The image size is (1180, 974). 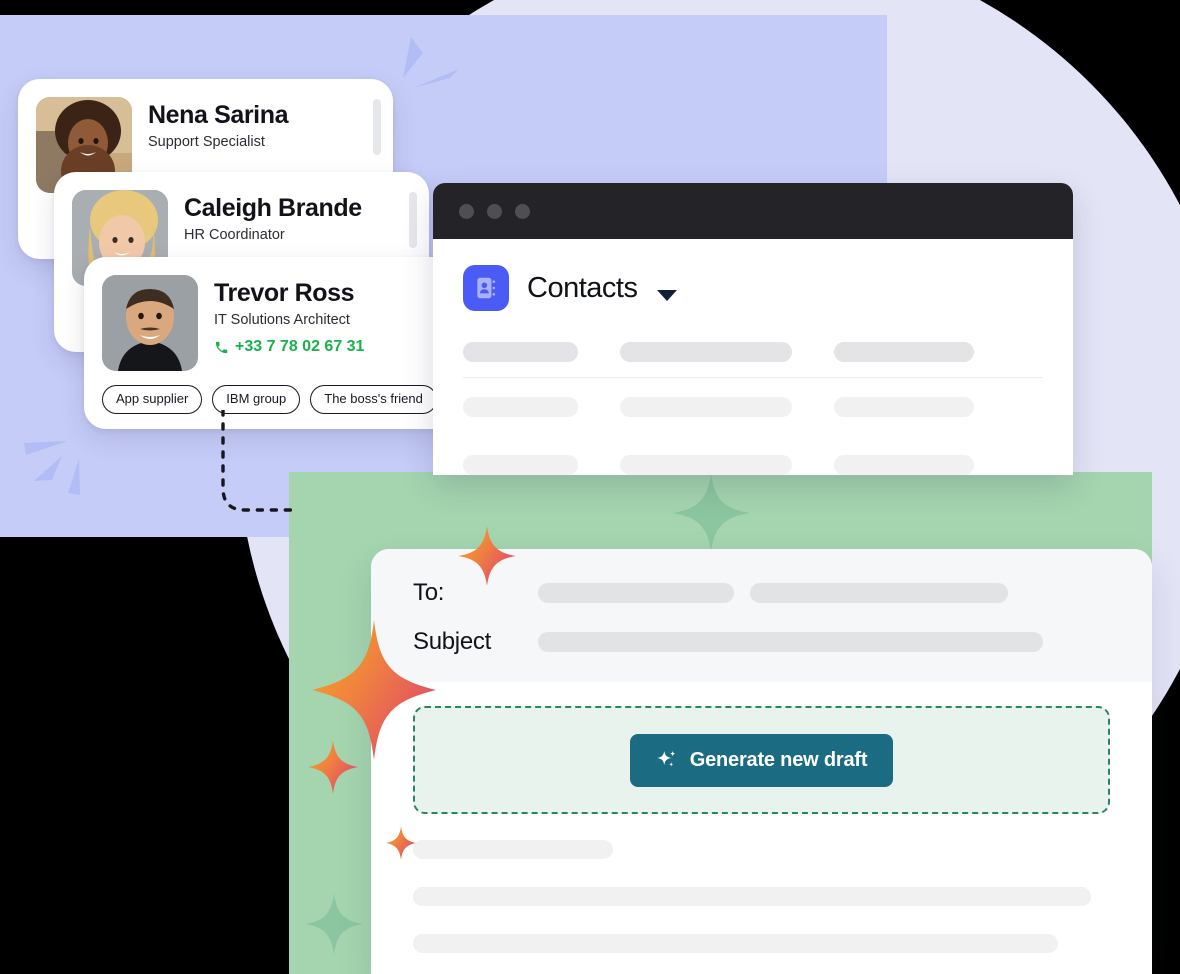 I want to click on contact-tag: The boss's friend, so click(x=373, y=399).